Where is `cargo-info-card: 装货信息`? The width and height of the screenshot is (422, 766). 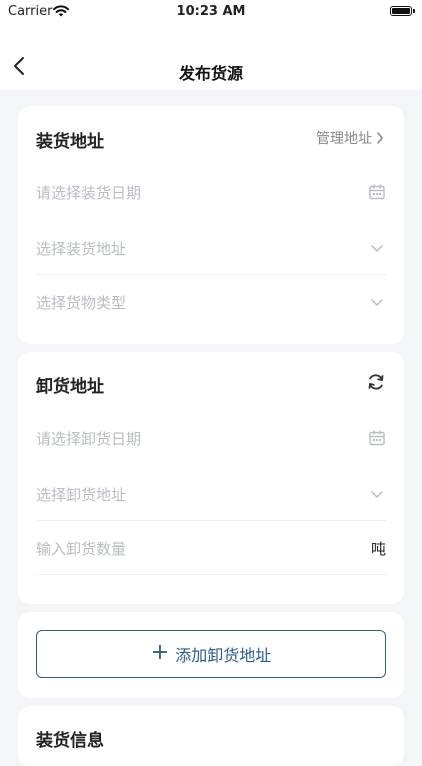
cargo-info-card: 装货信息 is located at coordinates (211, 736).